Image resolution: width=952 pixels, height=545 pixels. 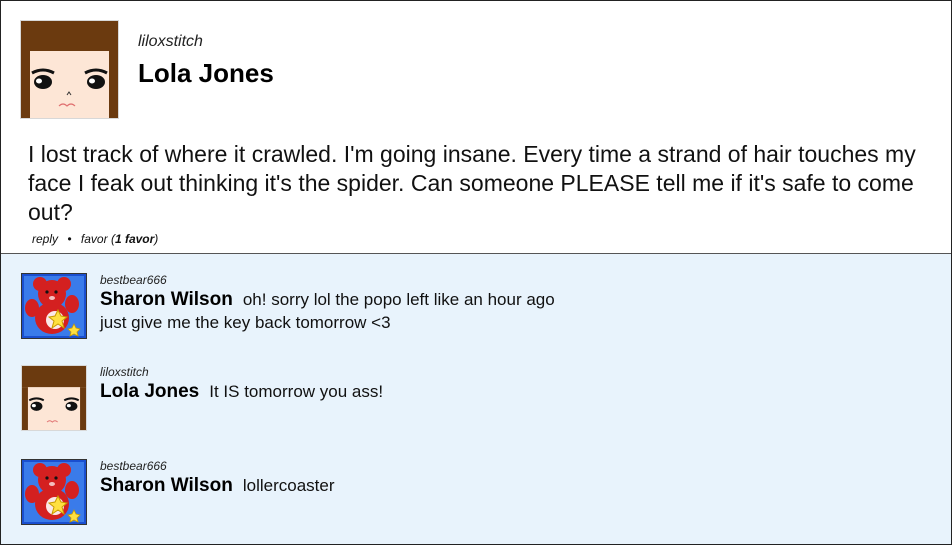 I want to click on post-username: liloxstitch, so click(x=170, y=42).